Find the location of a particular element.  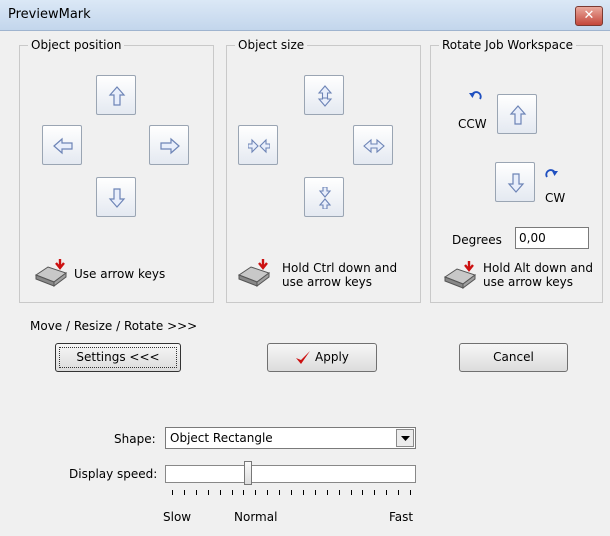

rotate-ccw-button is located at coordinates (517, 114).